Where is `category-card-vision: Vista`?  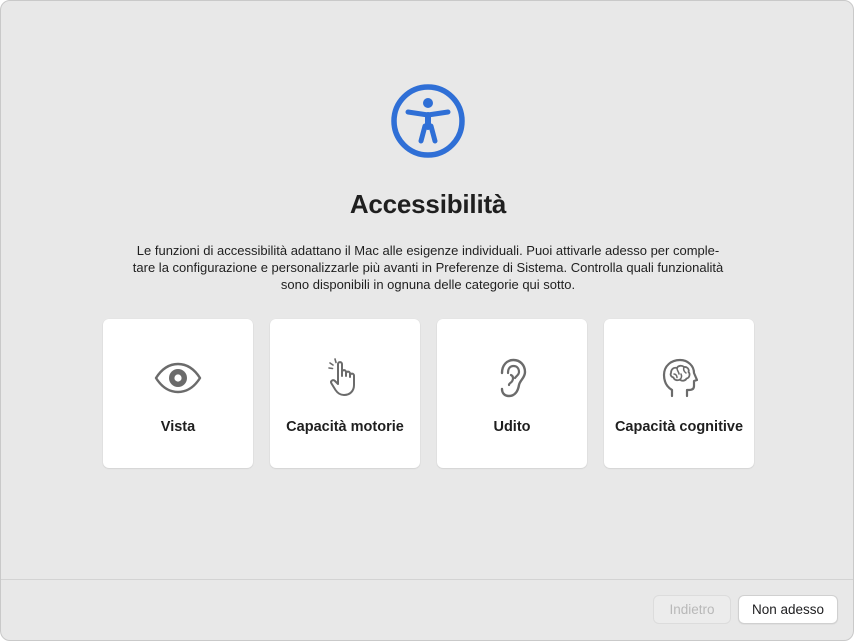
category-card-vision: Vista is located at coordinates (178, 393).